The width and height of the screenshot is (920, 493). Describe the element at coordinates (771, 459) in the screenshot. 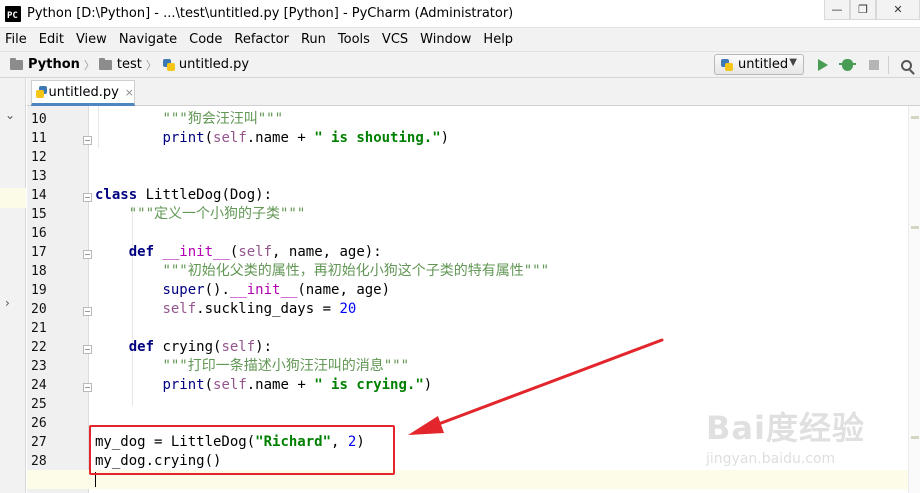

I see `watermark-url: jingyan.baidu.com` at that location.